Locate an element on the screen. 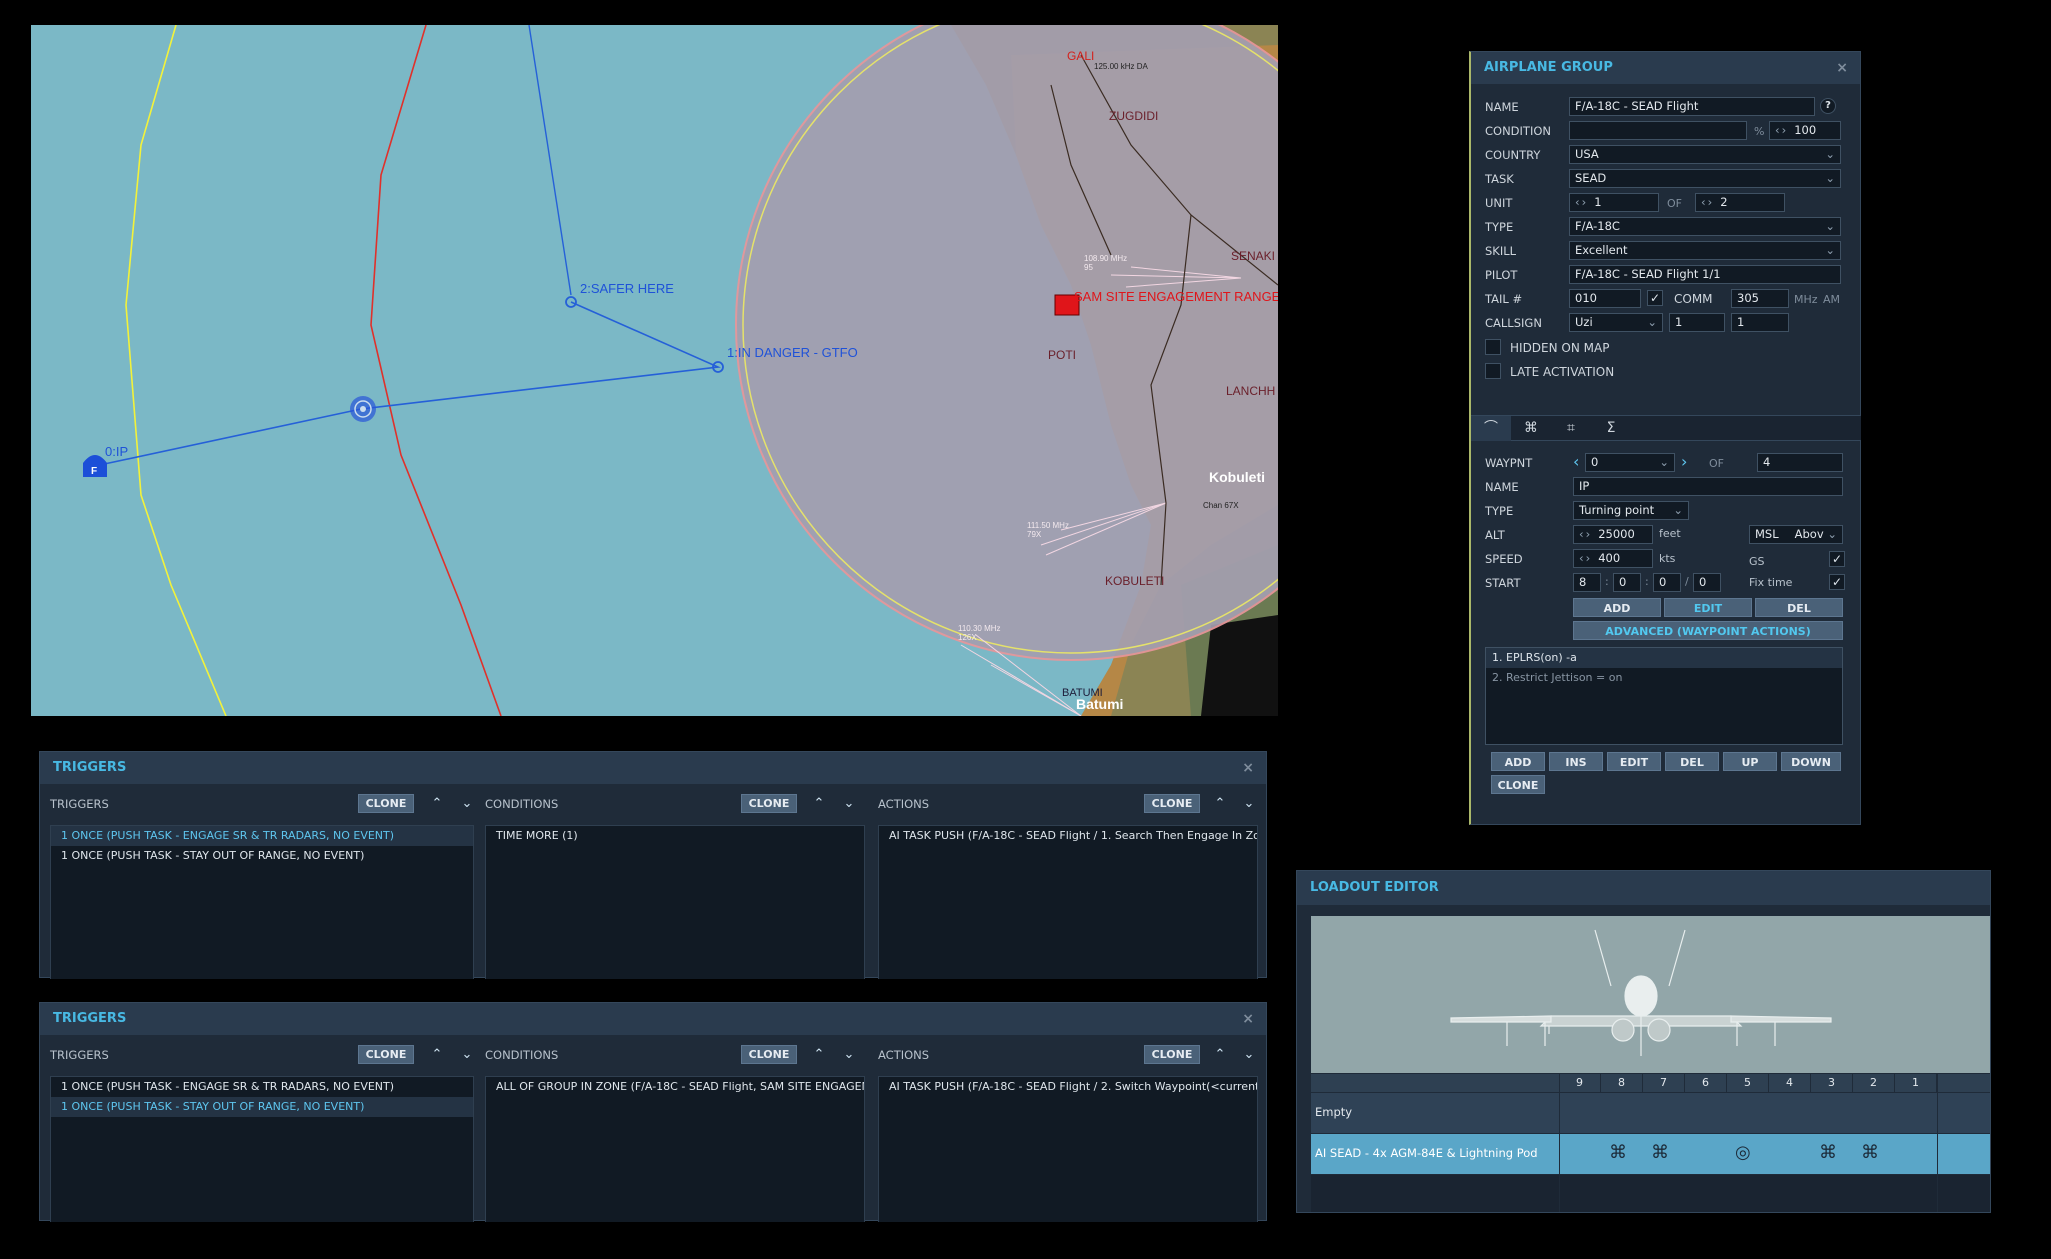 This screenshot has height=1259, width=2051. group-name-field: F/A-18C - SEAD Flight is located at coordinates (1692, 106).